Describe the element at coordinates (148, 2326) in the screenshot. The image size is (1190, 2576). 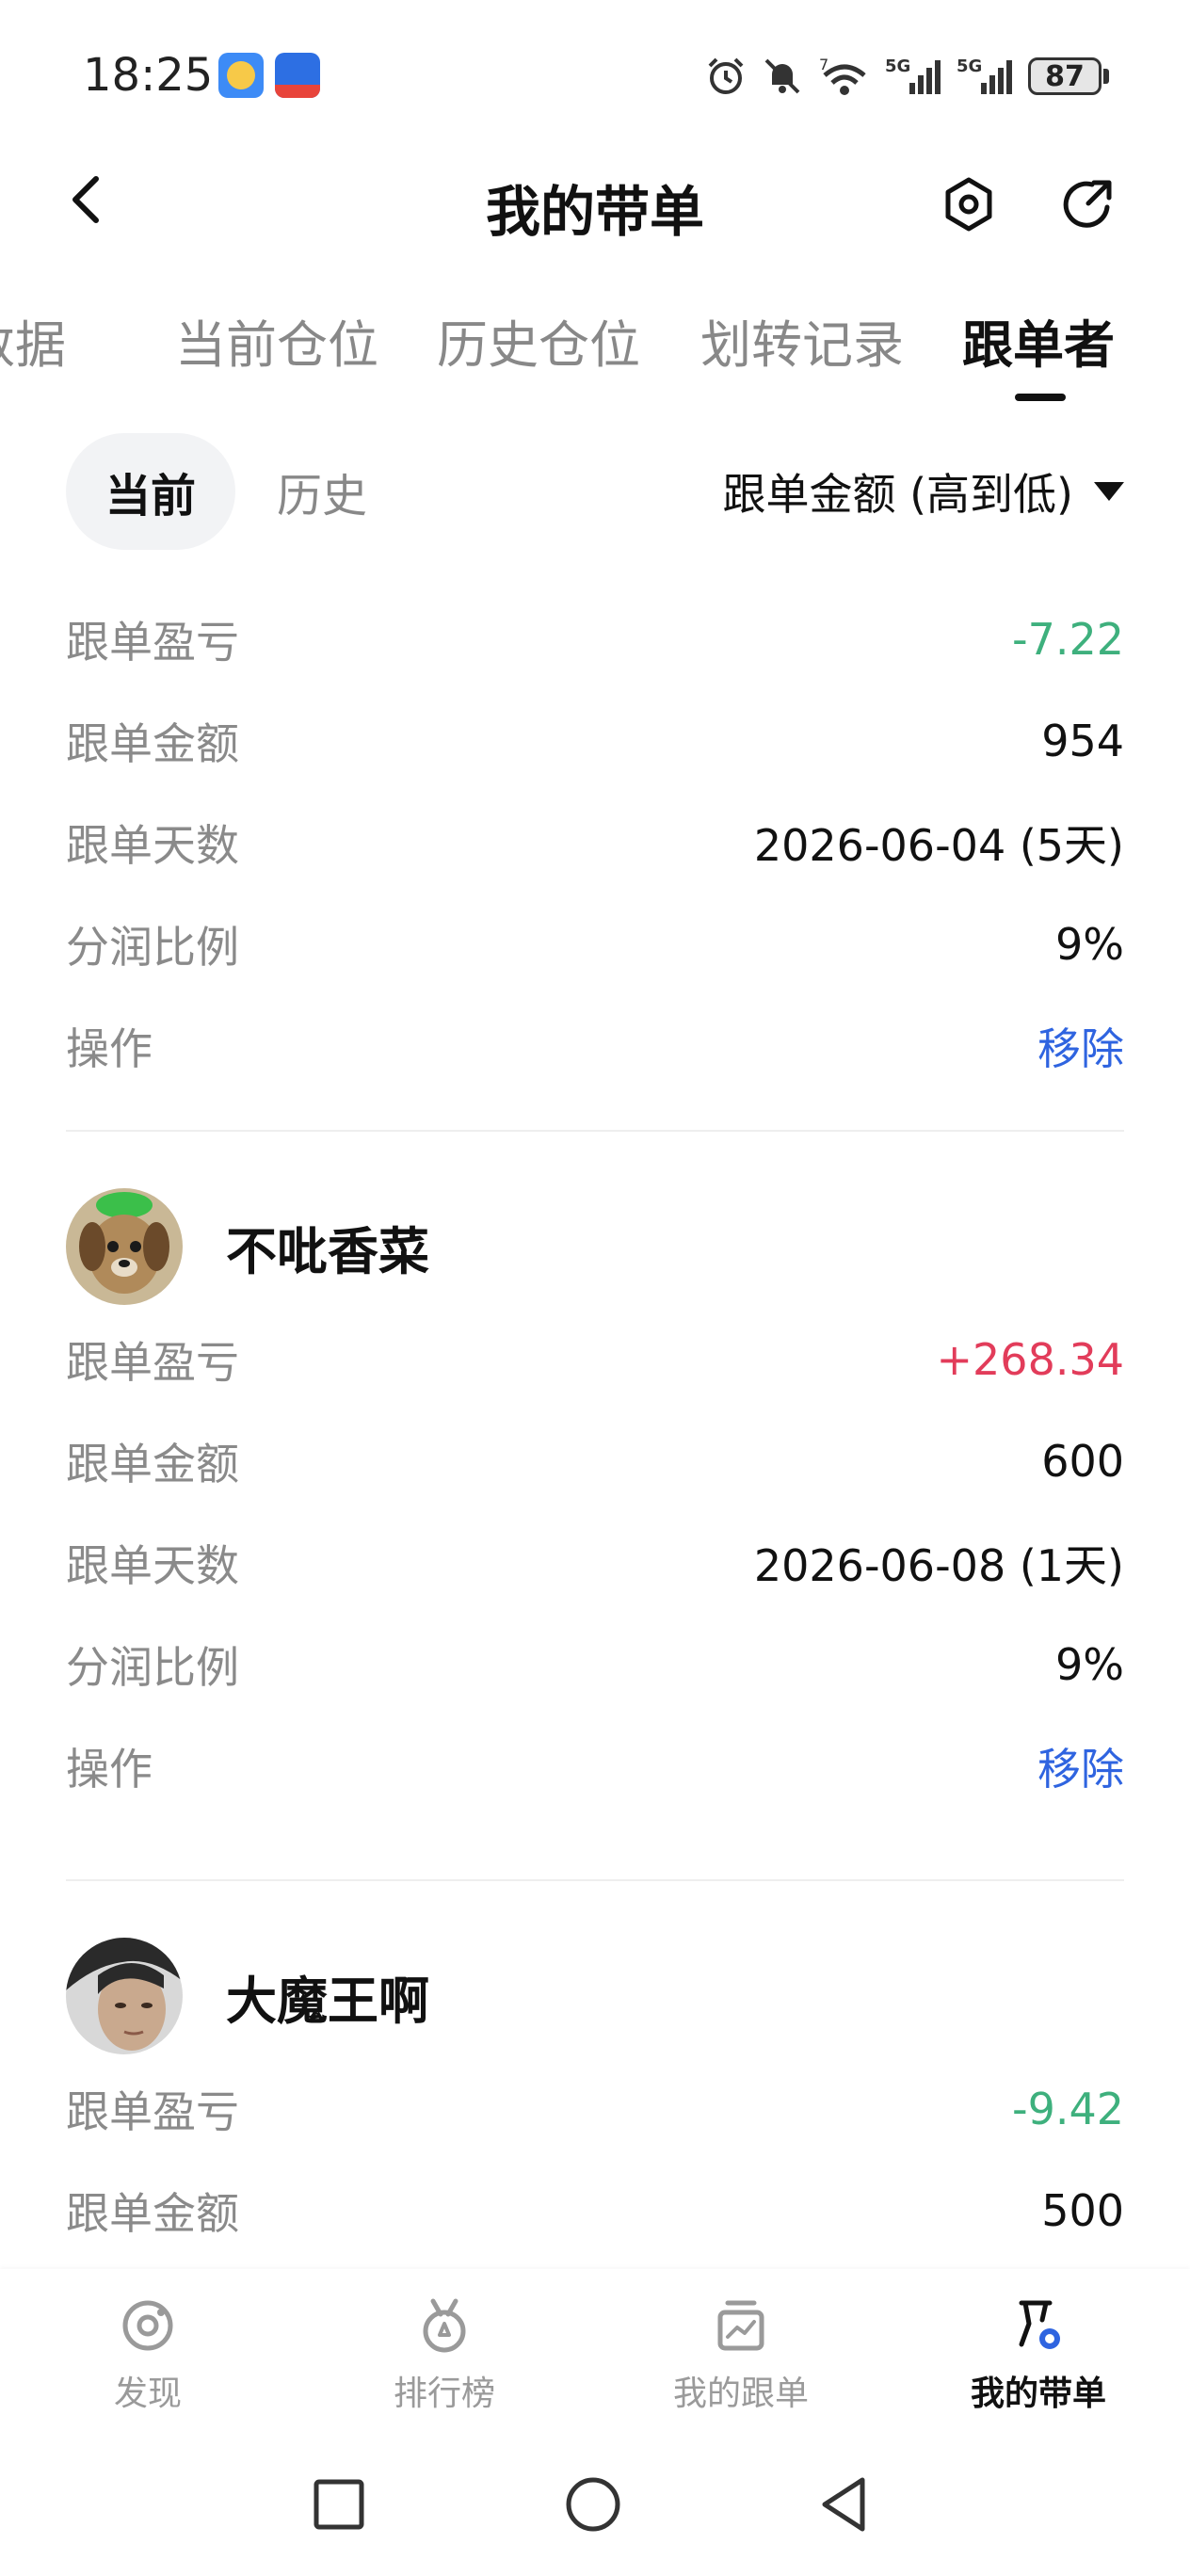
I see `discover-icon` at that location.